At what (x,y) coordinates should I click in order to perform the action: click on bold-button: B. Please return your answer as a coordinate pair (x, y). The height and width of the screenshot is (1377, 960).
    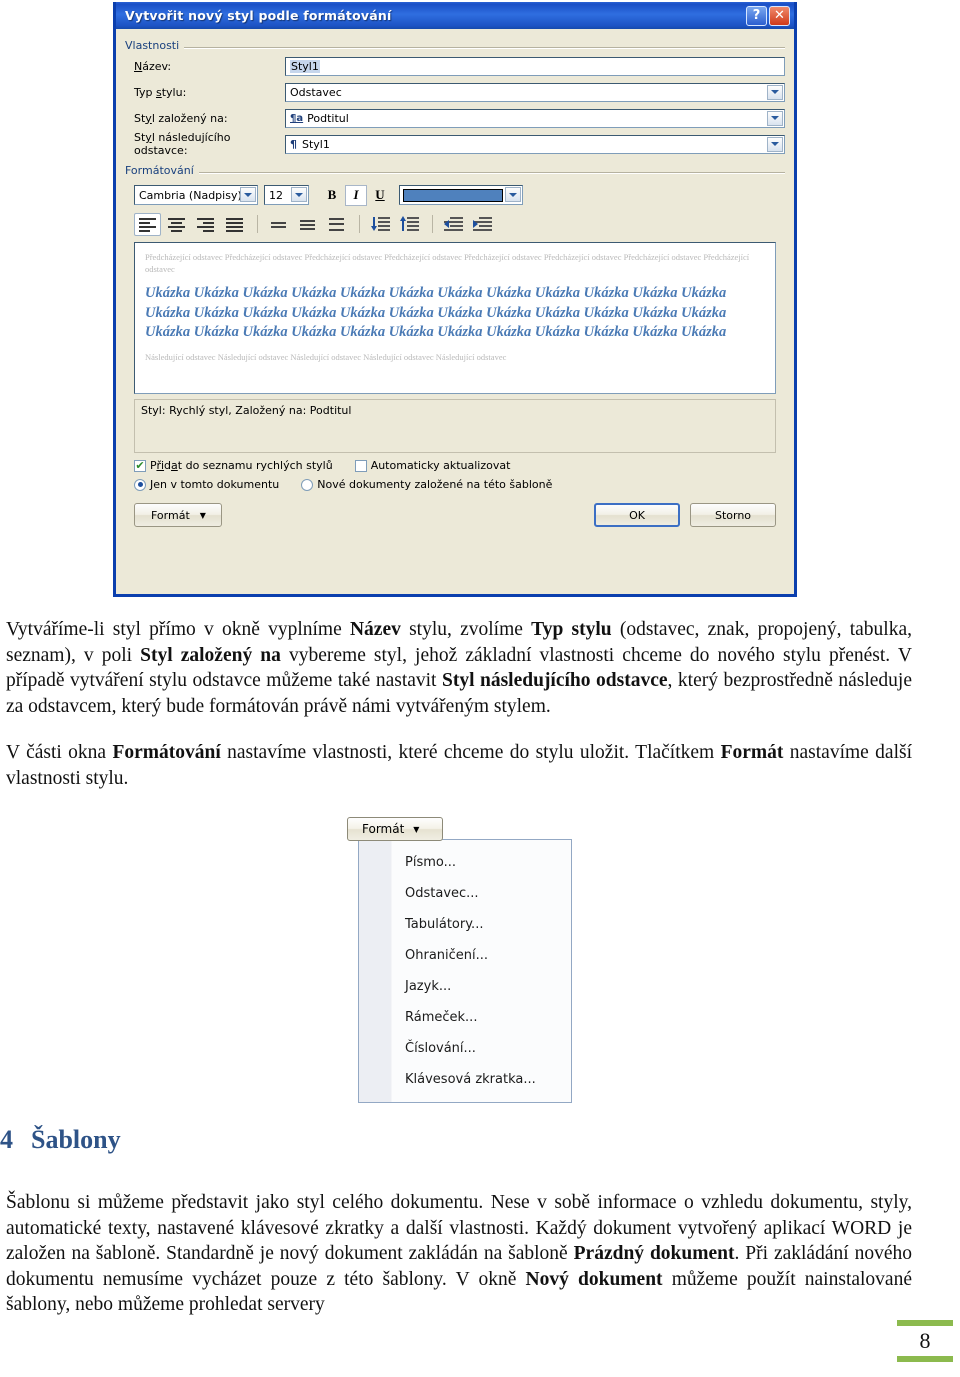
    Looking at the image, I should click on (332, 195).